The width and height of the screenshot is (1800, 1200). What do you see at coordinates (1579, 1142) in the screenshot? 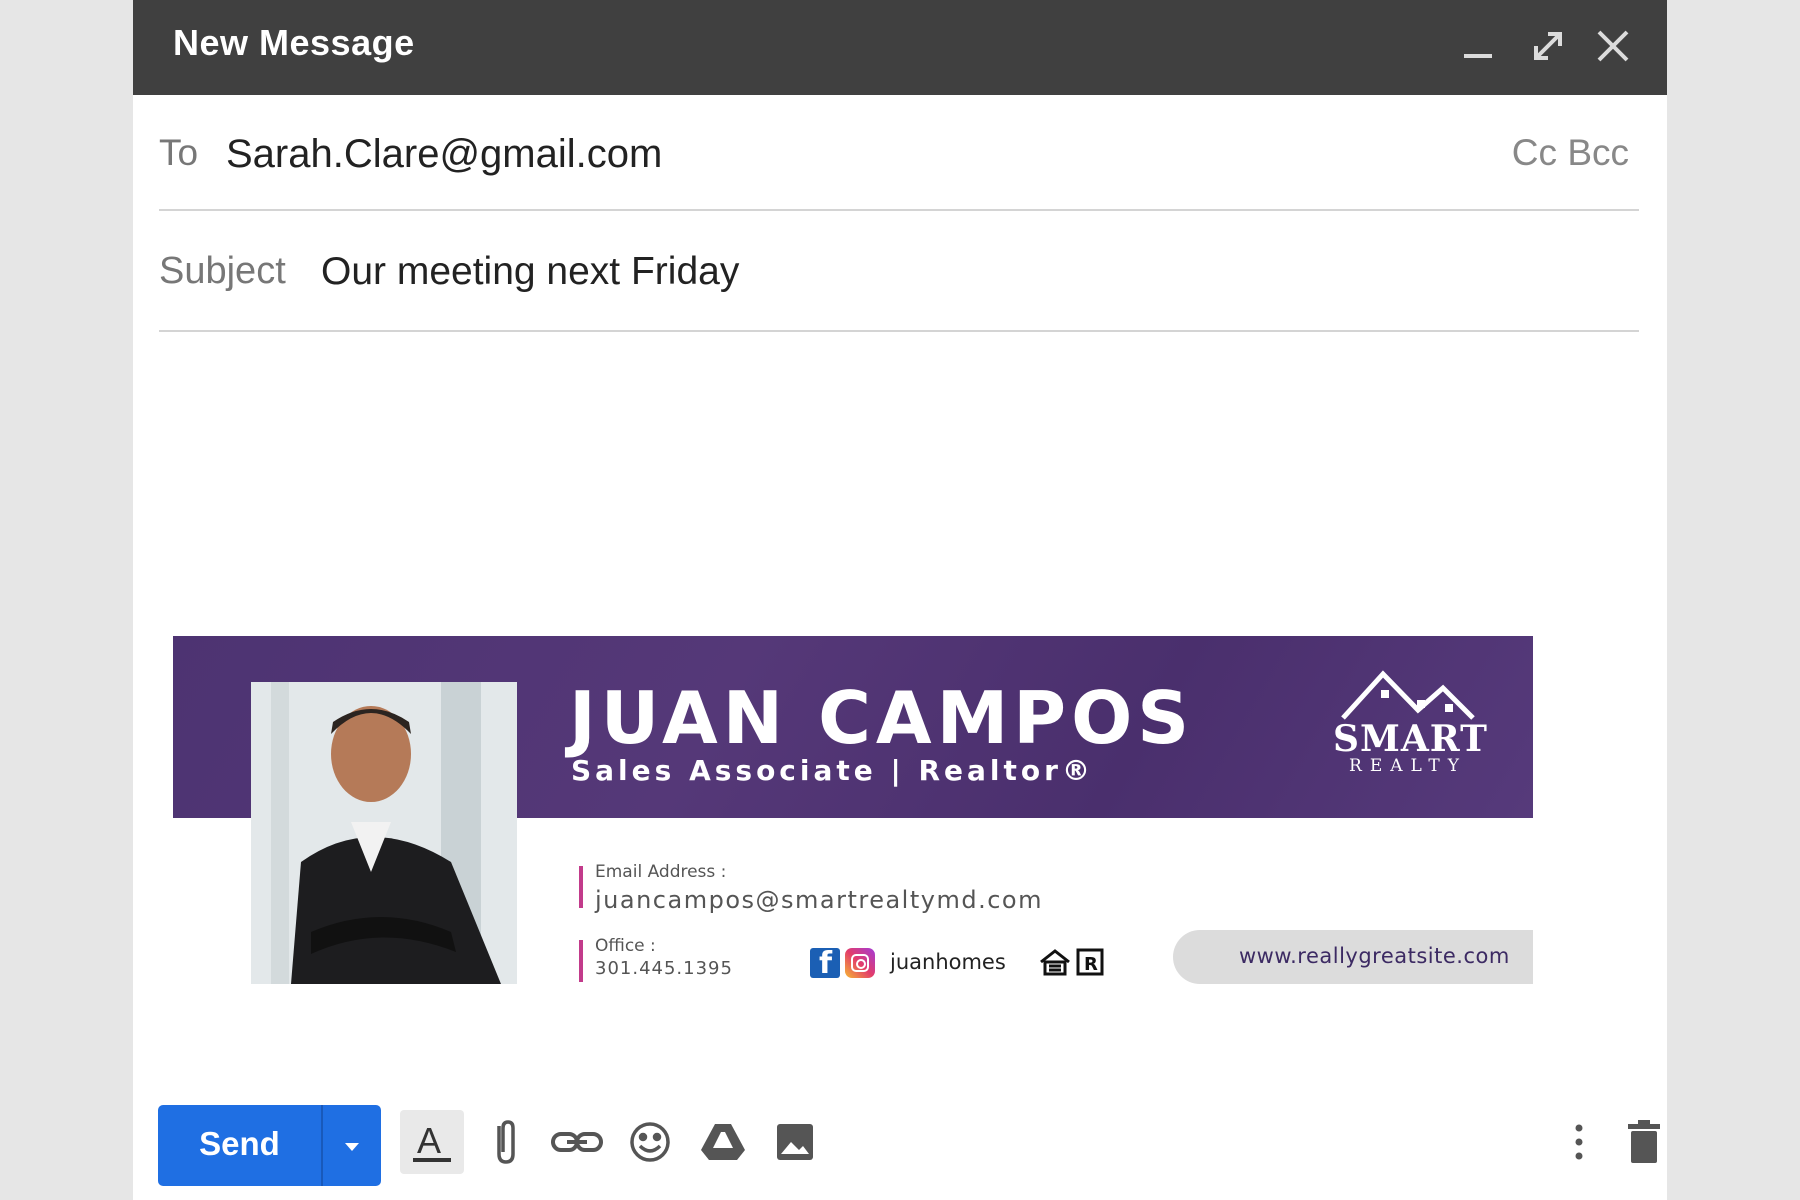
I see `more-options-icon` at bounding box center [1579, 1142].